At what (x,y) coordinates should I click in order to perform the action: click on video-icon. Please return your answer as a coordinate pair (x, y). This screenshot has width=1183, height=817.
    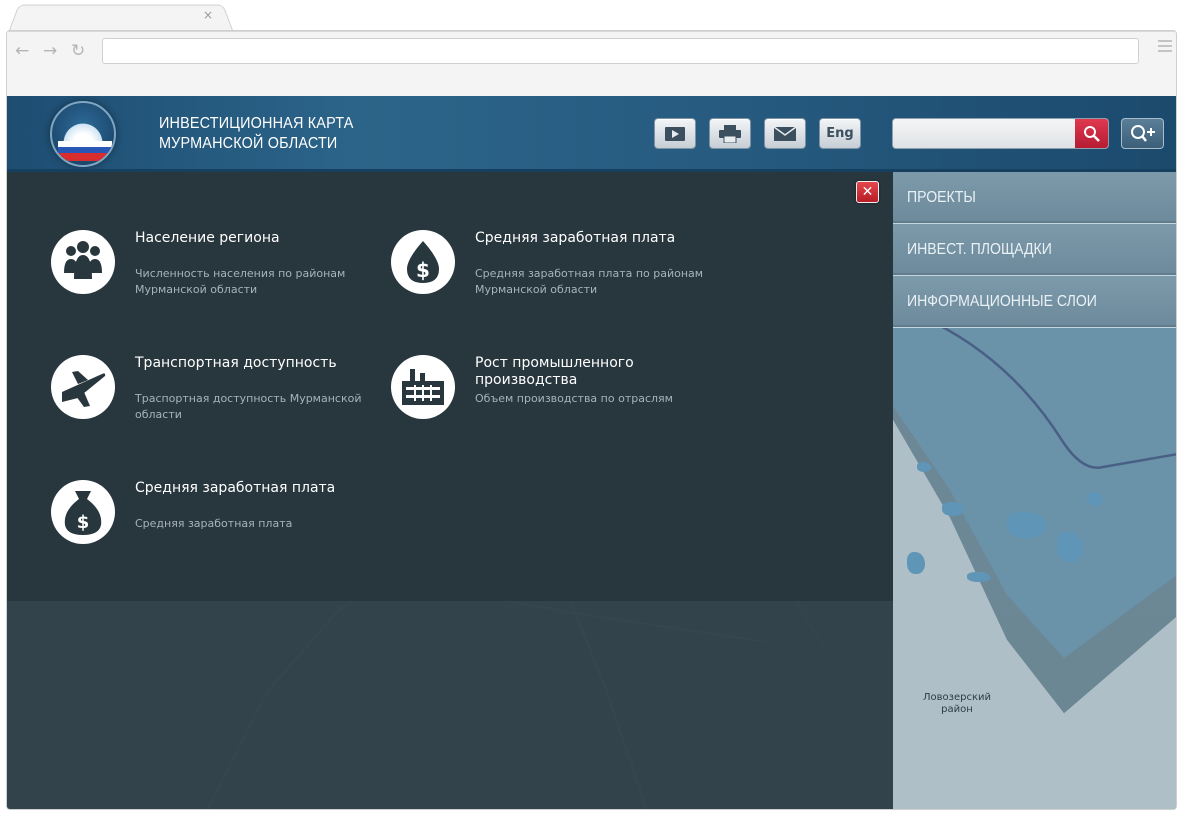
    Looking at the image, I should click on (675, 133).